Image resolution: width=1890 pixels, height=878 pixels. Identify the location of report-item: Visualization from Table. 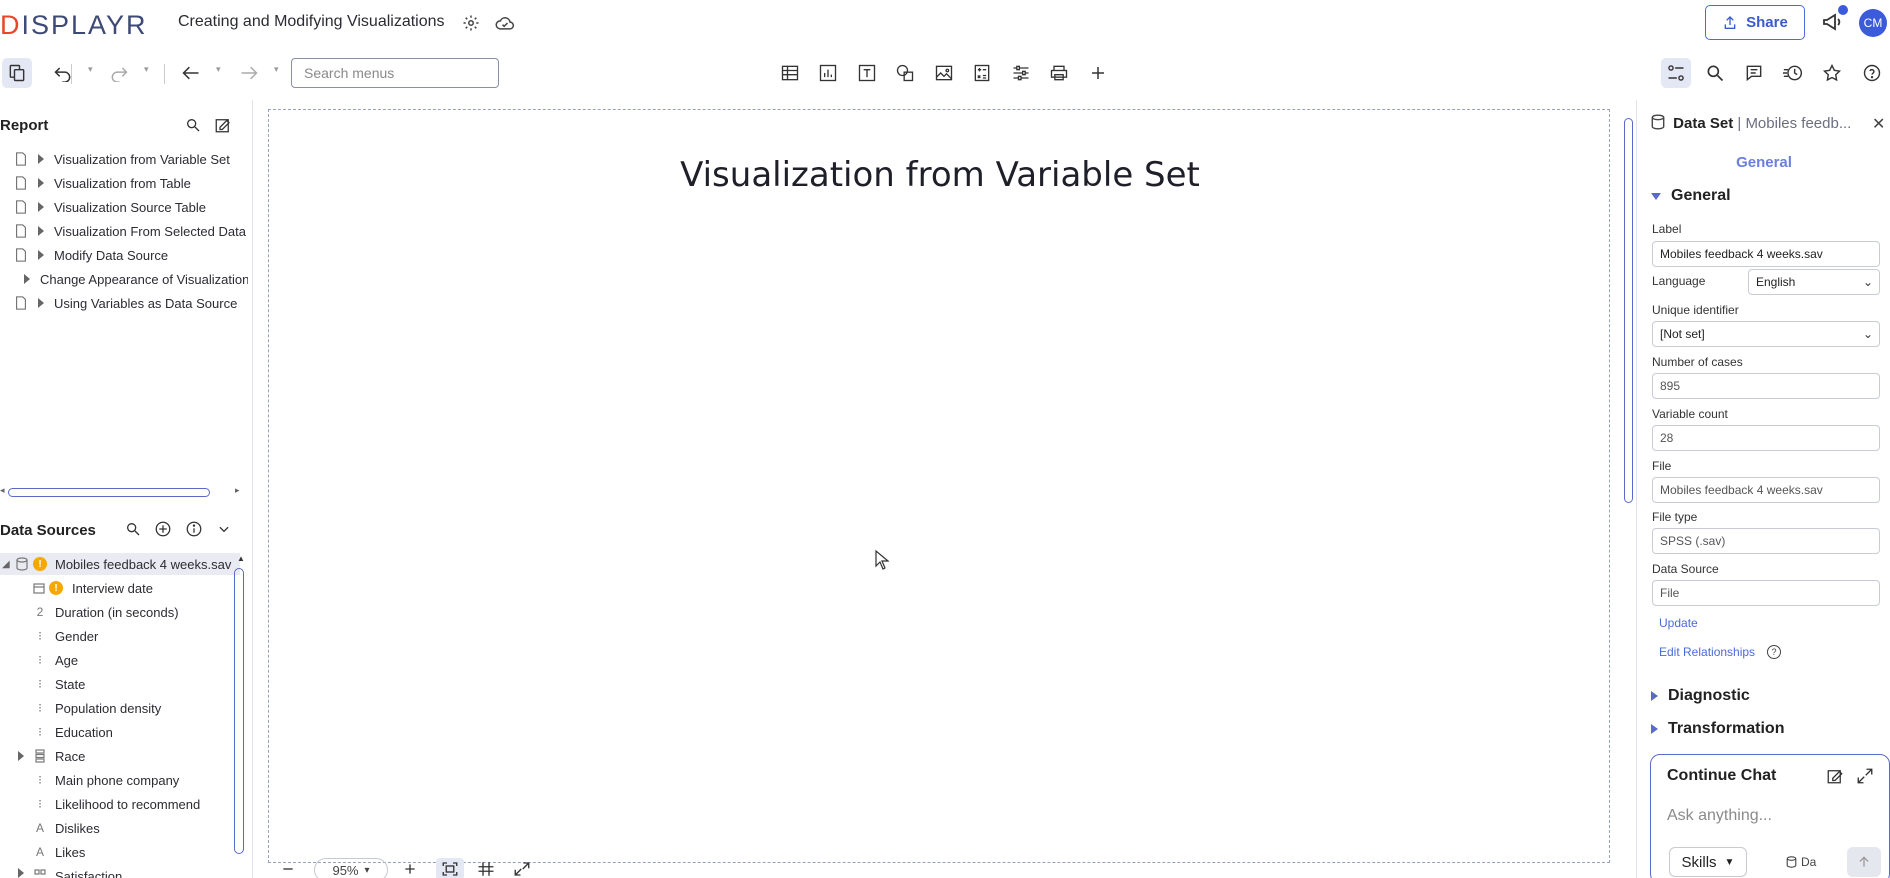
(124, 183).